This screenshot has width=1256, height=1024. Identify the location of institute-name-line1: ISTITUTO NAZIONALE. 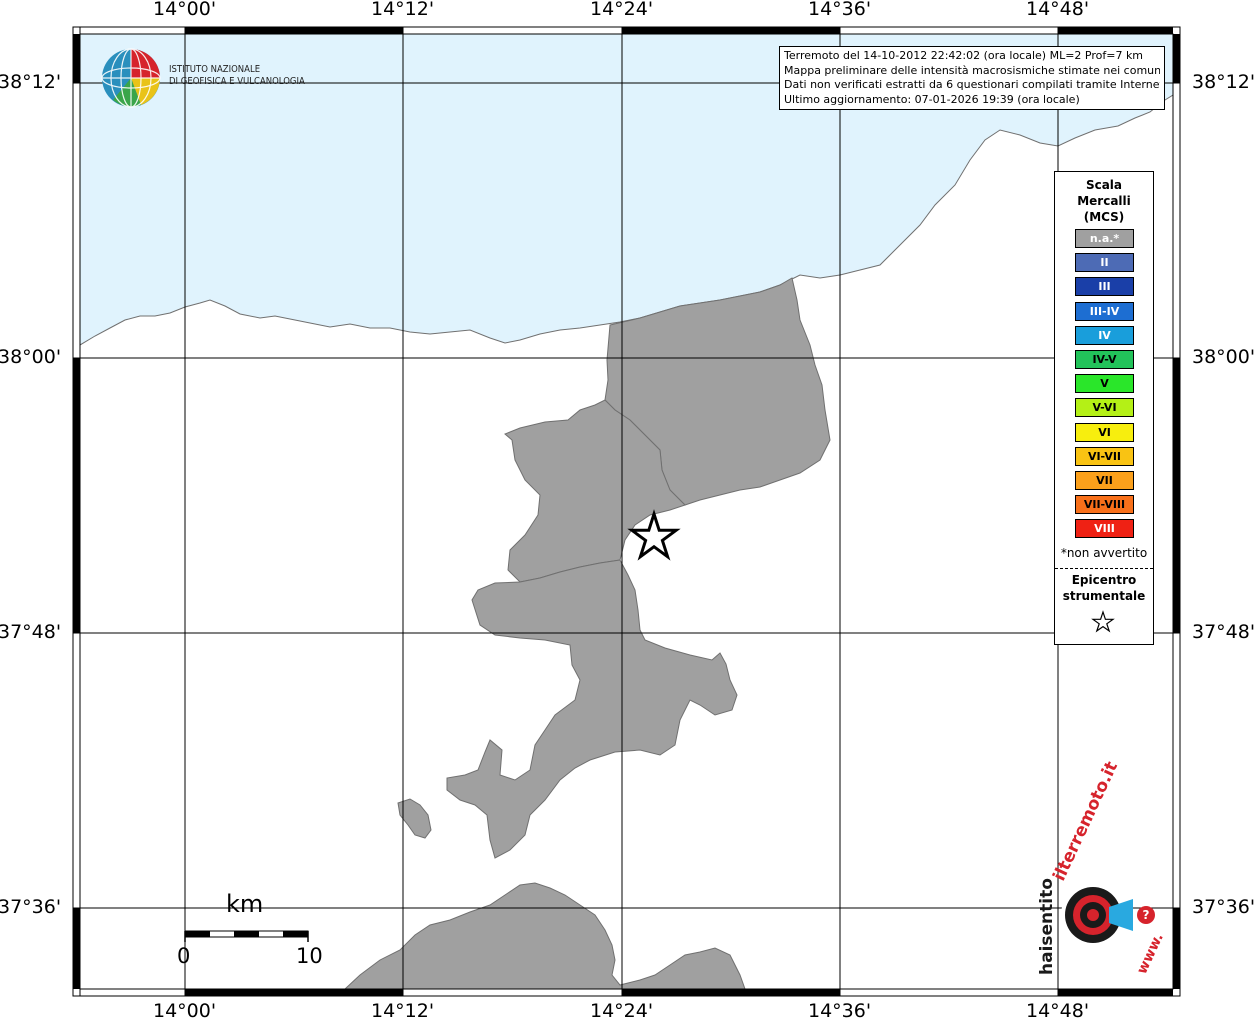
(215, 69).